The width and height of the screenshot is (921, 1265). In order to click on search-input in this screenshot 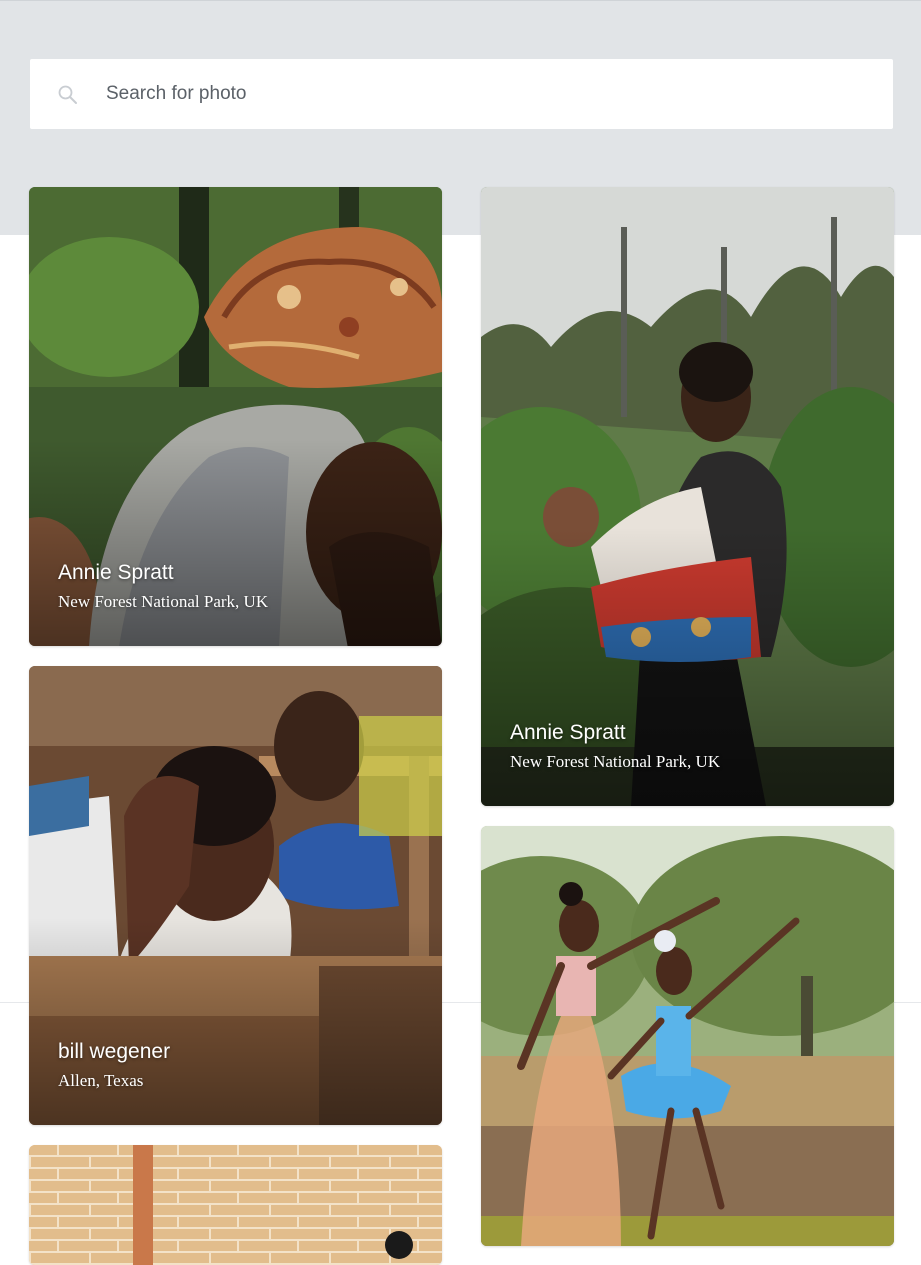, I will do `click(486, 94)`.